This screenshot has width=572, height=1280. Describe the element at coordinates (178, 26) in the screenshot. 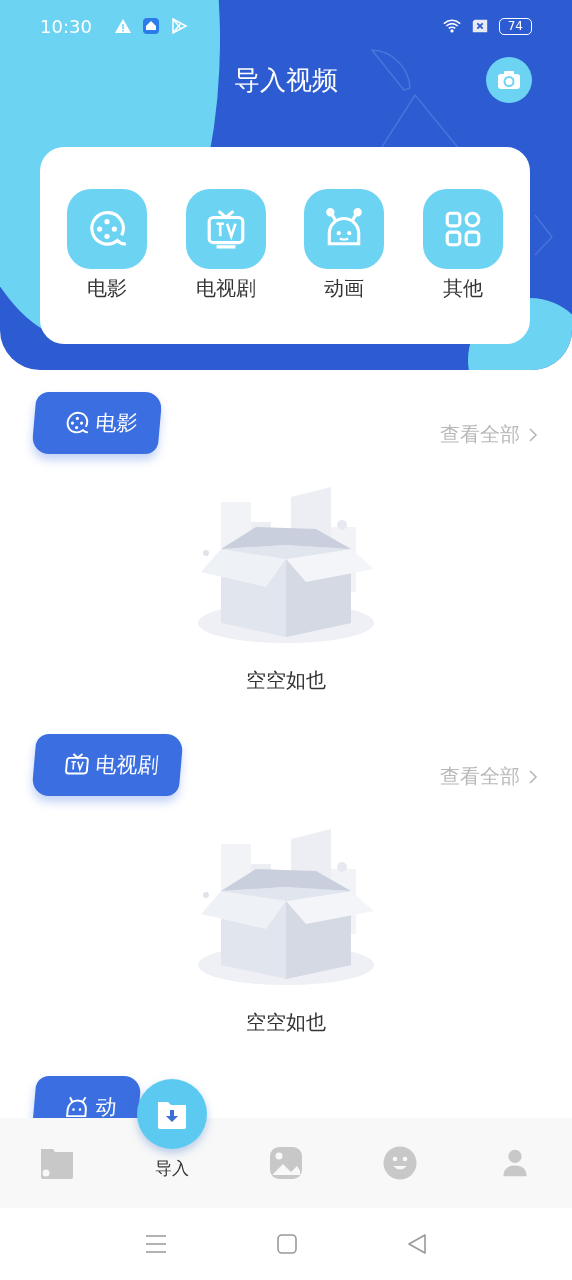

I see `play-store-icon` at that location.